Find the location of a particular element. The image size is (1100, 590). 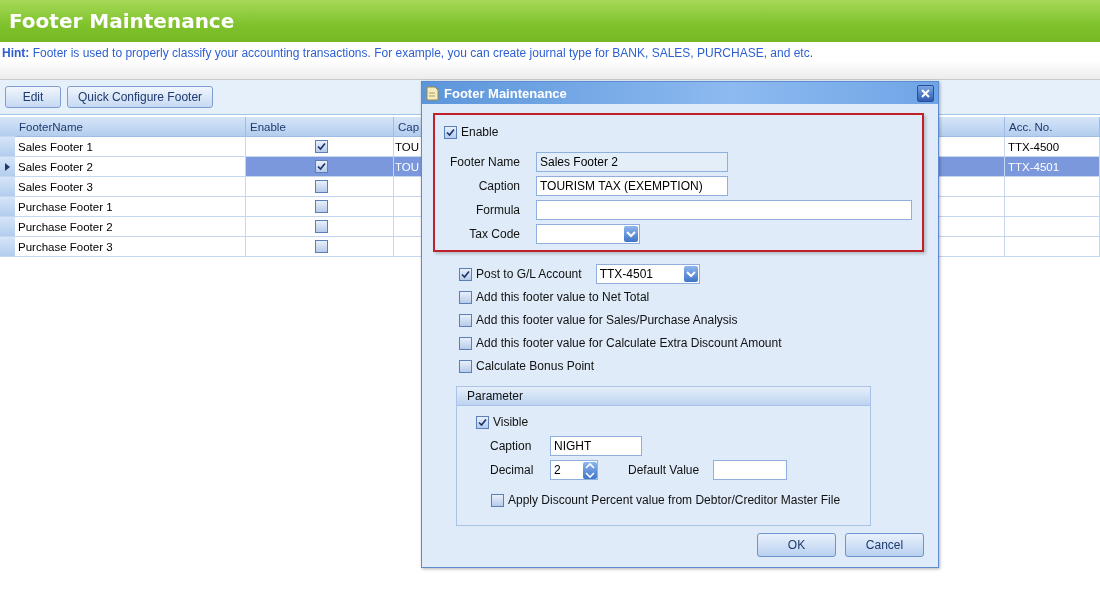

checkbox-label: Add this footer value for Calculate Extra Discount Amount is located at coordinates (629, 343).